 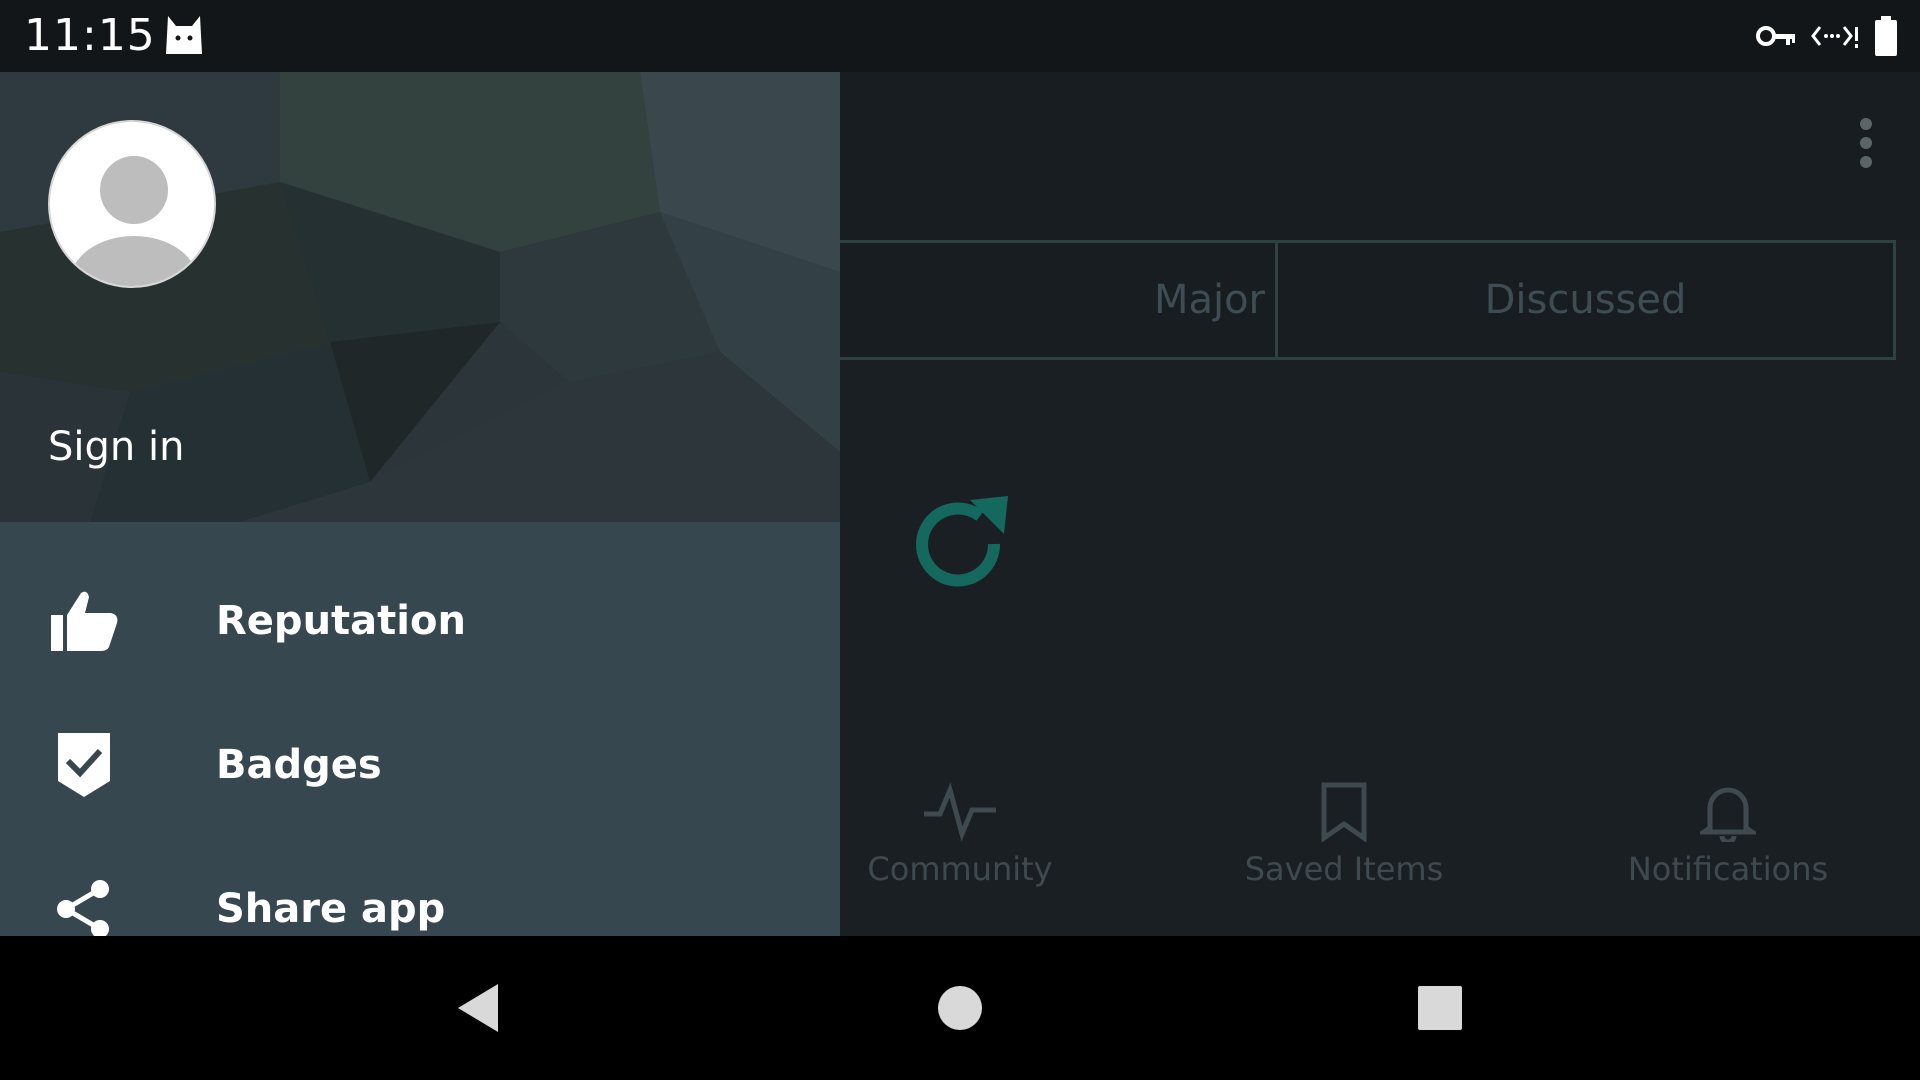 I want to click on battery-icon, so click(x=1886, y=38).